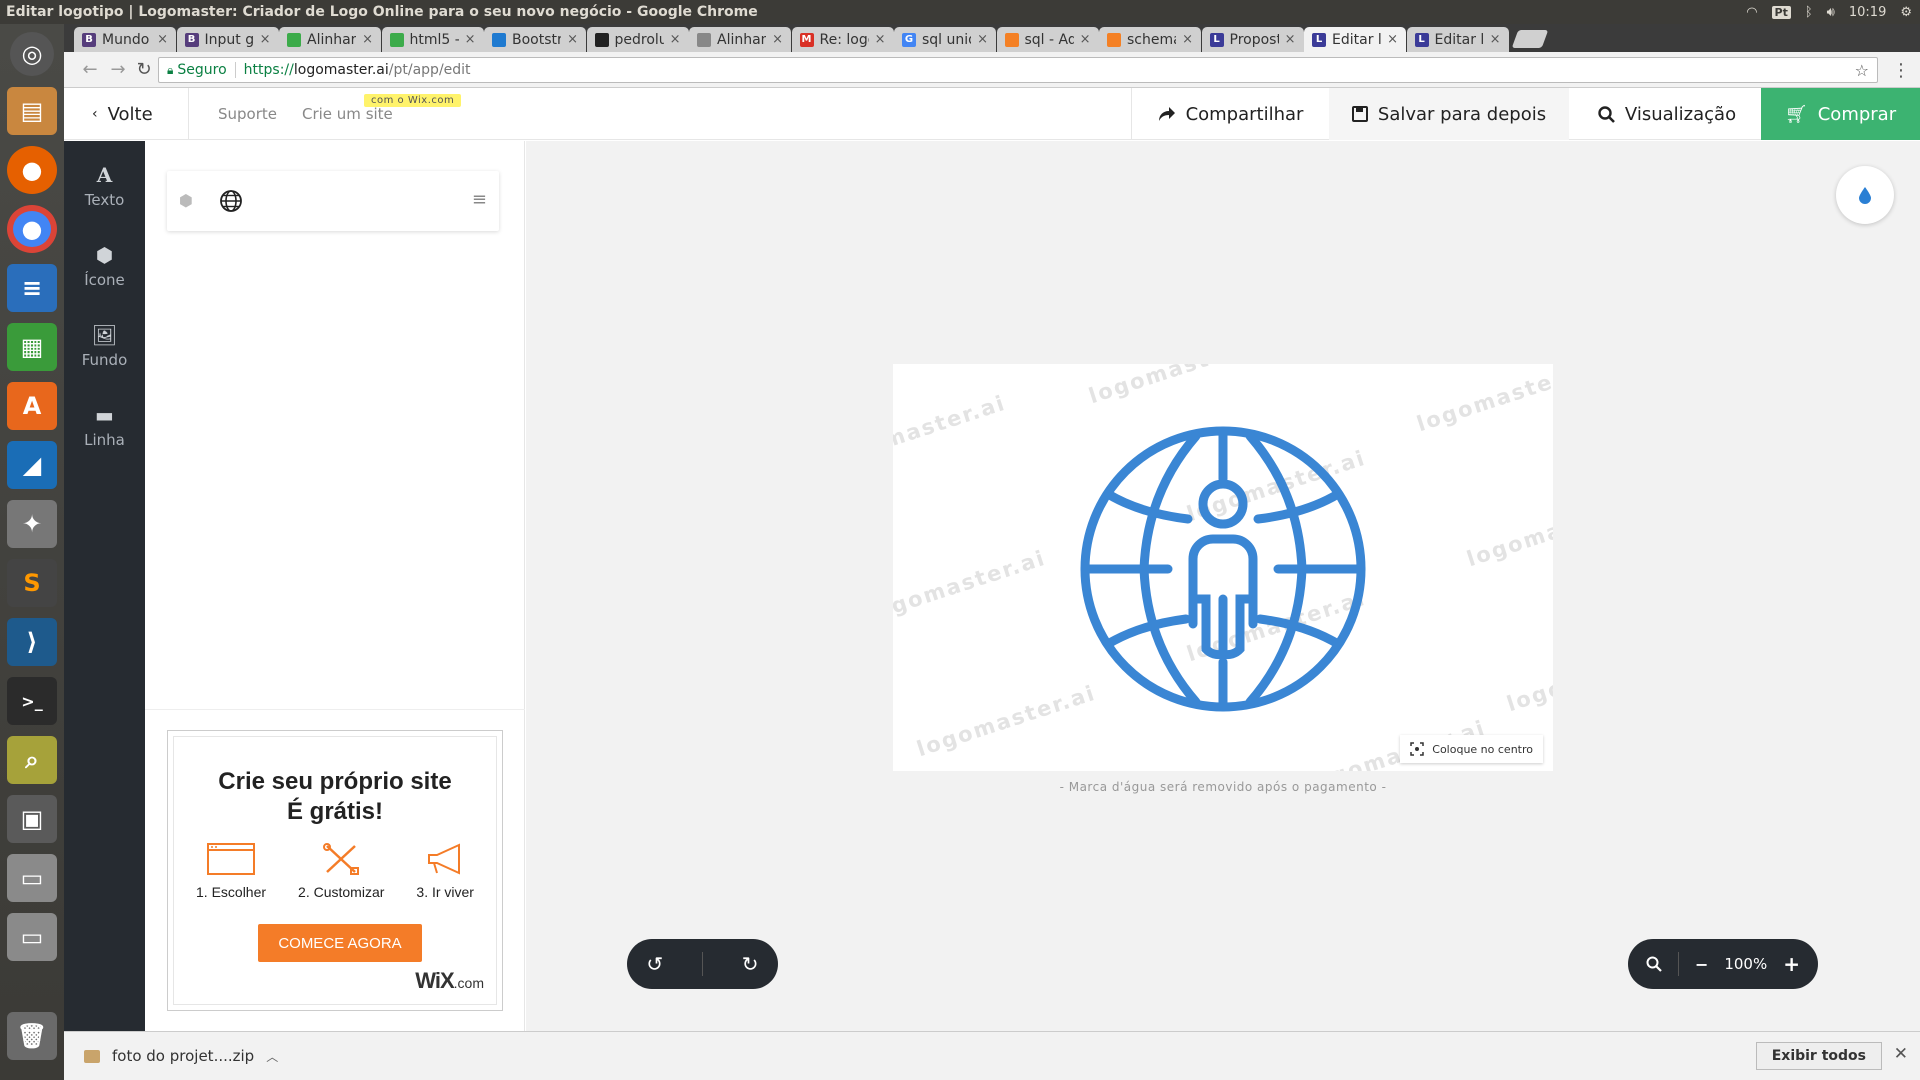 The height and width of the screenshot is (1080, 1920). What do you see at coordinates (1791, 964) in the screenshot?
I see `zoom-in-icon: +` at bounding box center [1791, 964].